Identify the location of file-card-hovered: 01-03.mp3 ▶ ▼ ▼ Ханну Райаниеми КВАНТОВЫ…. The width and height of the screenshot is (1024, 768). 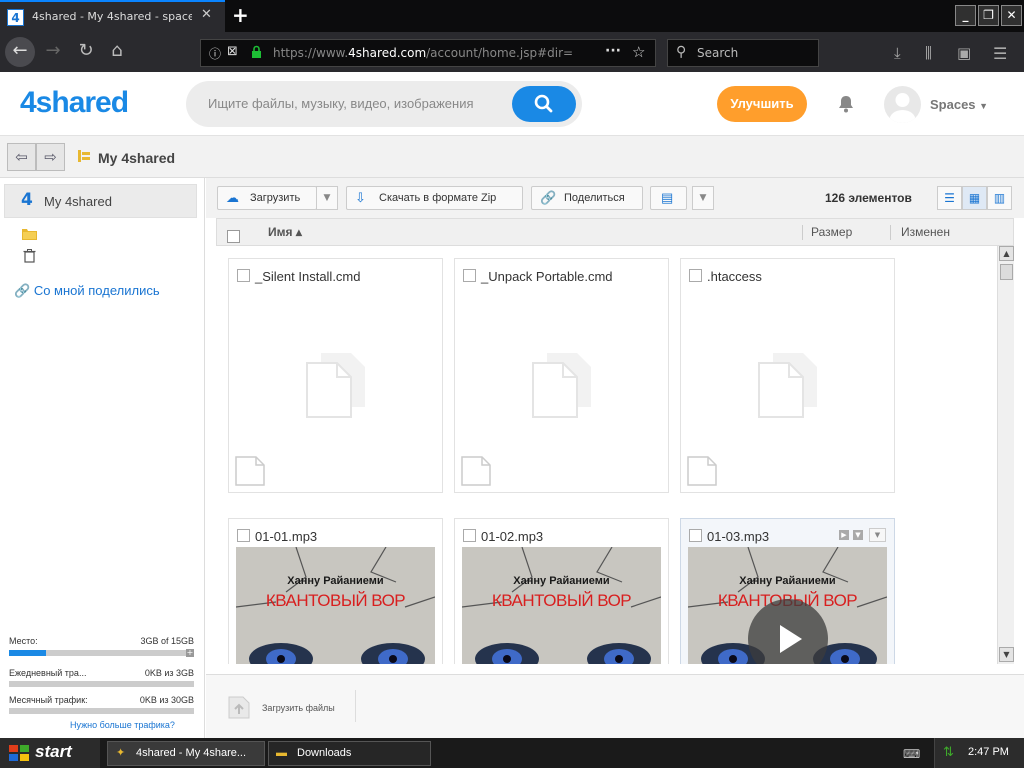
(787, 591).